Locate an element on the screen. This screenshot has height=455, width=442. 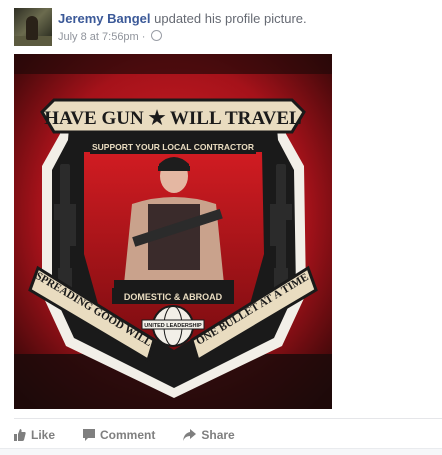
post-timestamp: July 8 at 7:56pm is located at coordinates (98, 37).